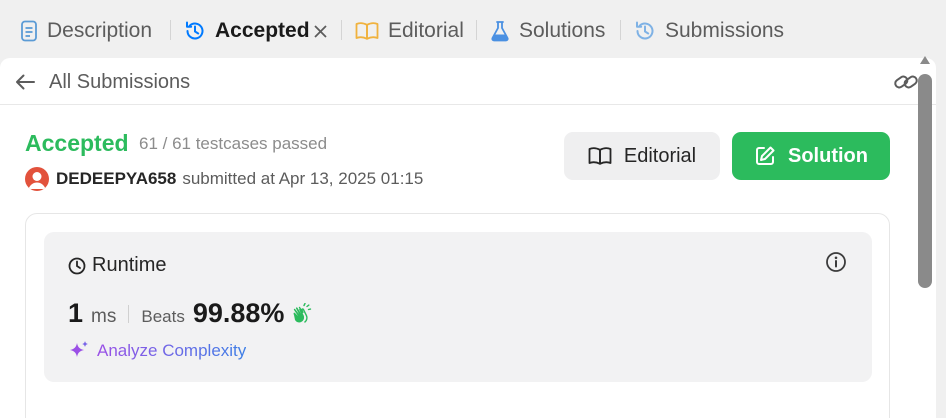  Describe the element at coordinates (172, 350) in the screenshot. I see `analyze-complexity-label: Analyze Complexity` at that location.